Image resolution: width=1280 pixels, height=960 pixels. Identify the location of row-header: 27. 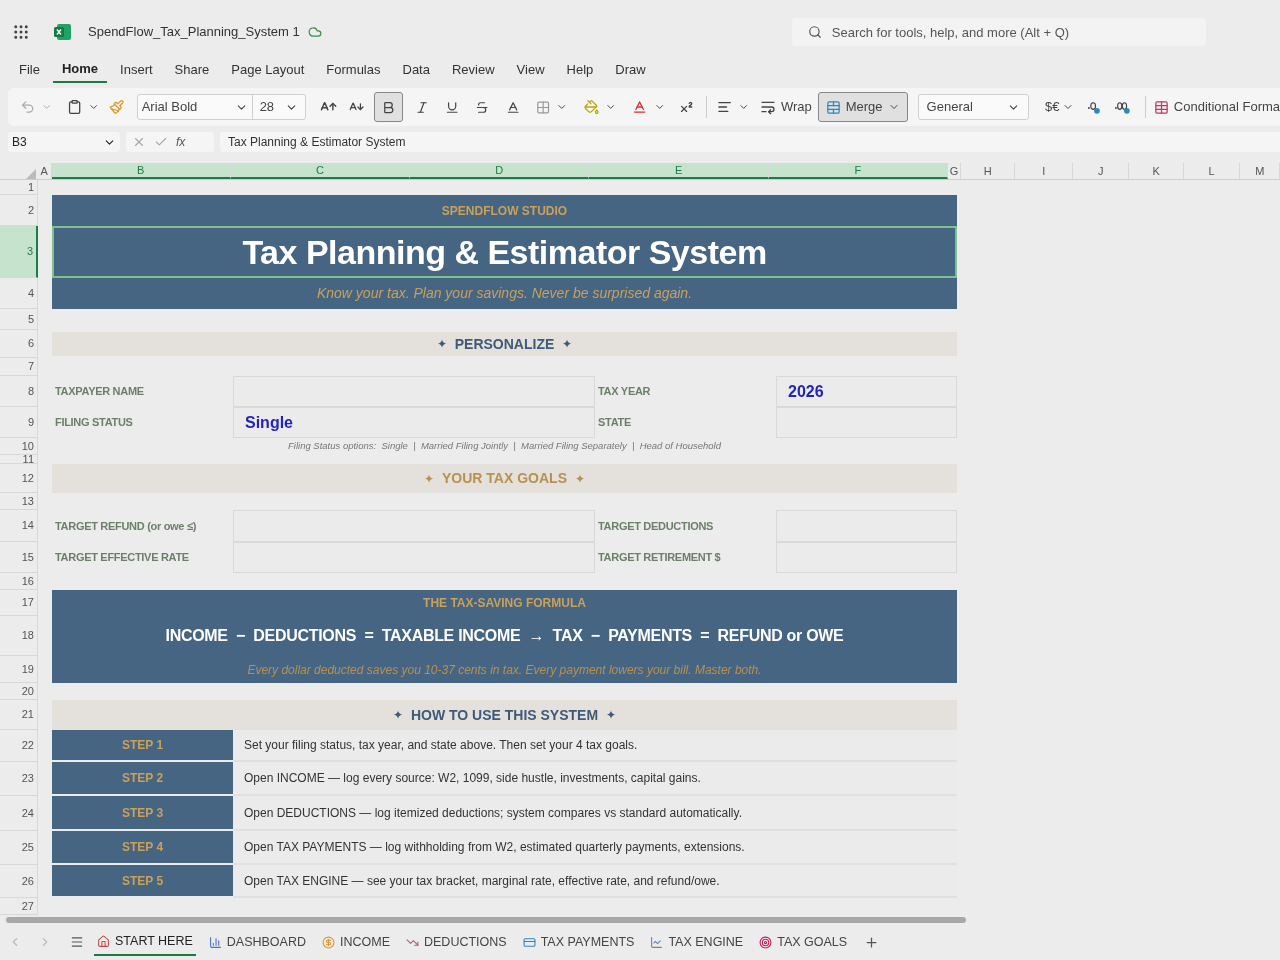
(19, 906).